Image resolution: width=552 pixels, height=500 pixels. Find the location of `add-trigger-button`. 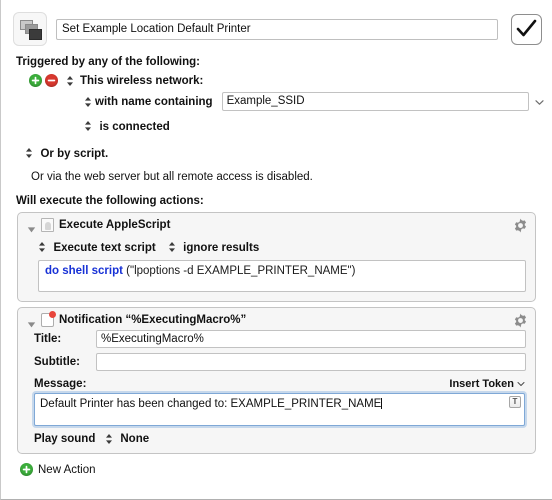

add-trigger-button is located at coordinates (35, 80).